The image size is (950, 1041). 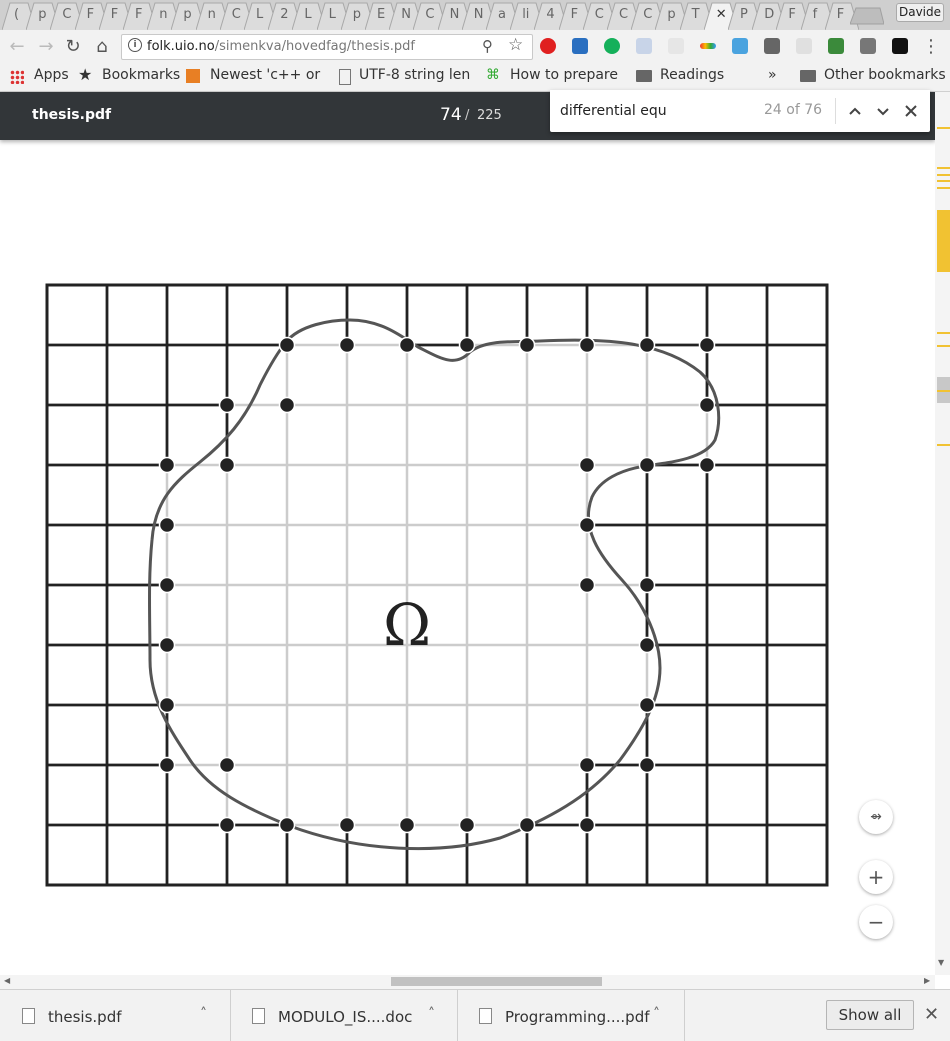 What do you see at coordinates (211, 14) in the screenshot?
I see `tab-title: n` at bounding box center [211, 14].